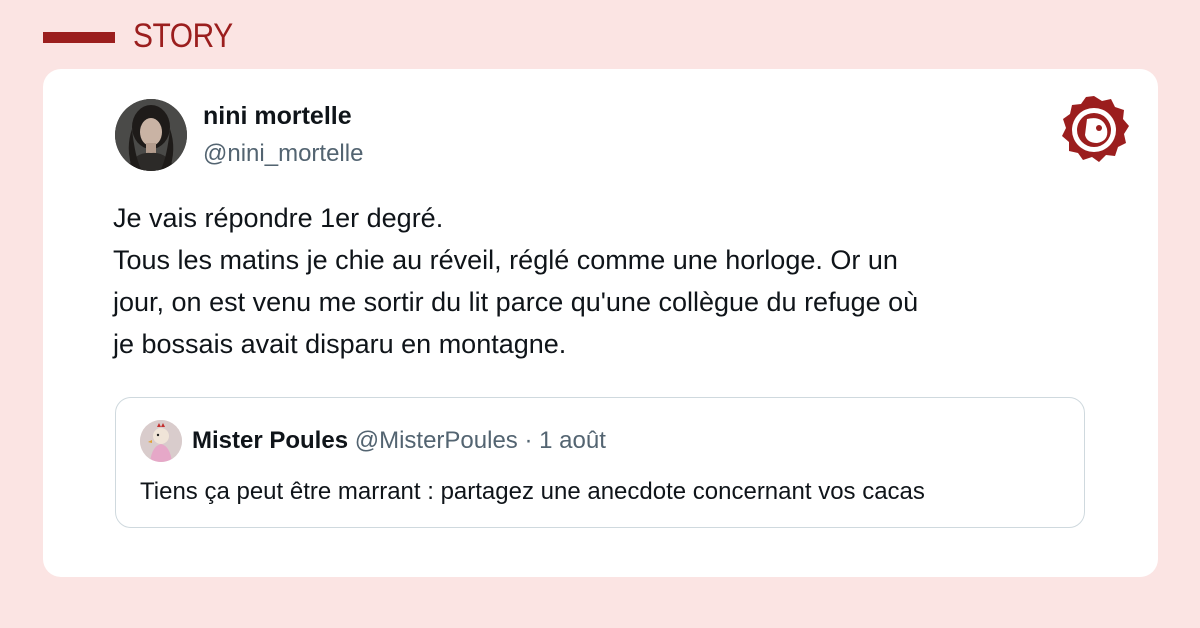 The image size is (1200, 628). What do you see at coordinates (161, 441) in the screenshot?
I see `quoted-author-avatar` at bounding box center [161, 441].